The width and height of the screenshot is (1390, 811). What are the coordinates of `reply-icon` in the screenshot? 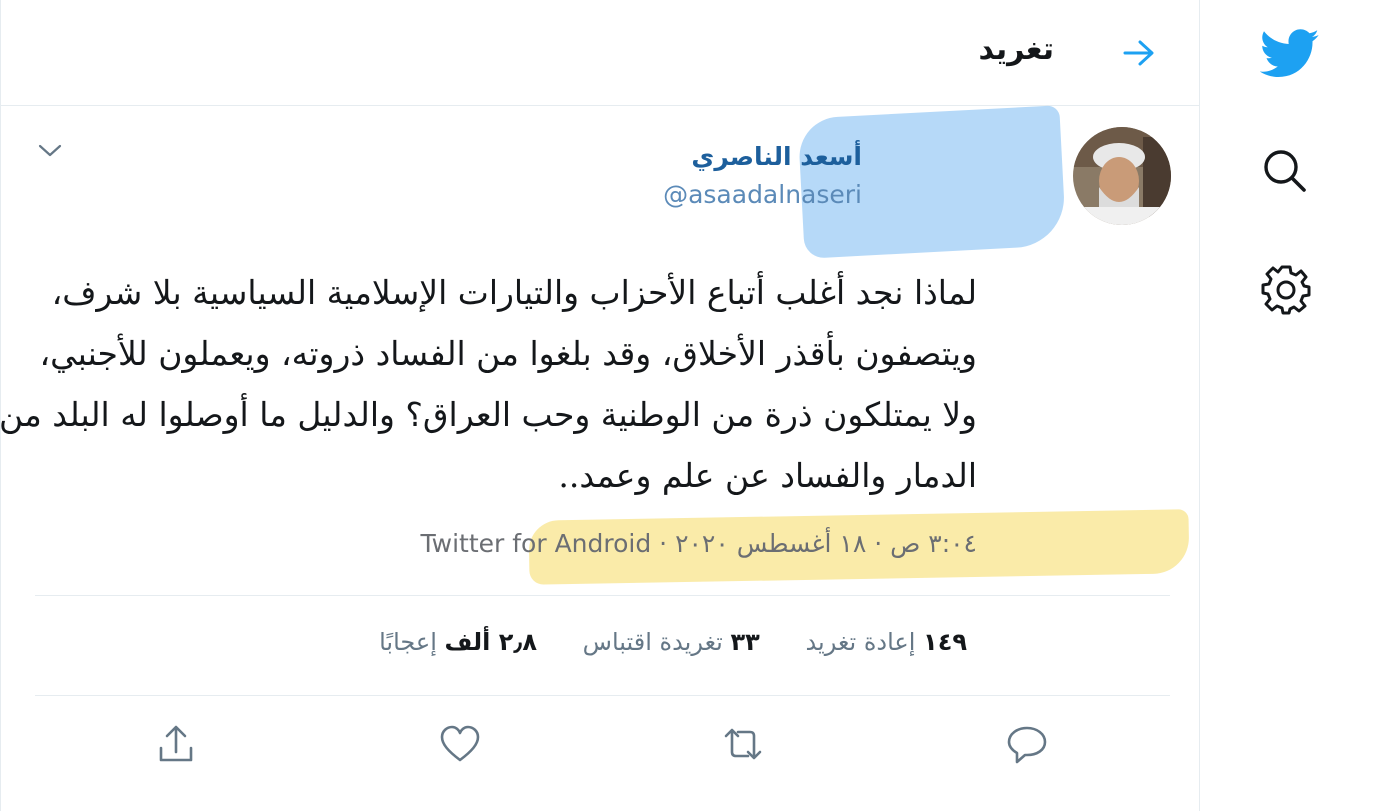 It's located at (1027, 744).